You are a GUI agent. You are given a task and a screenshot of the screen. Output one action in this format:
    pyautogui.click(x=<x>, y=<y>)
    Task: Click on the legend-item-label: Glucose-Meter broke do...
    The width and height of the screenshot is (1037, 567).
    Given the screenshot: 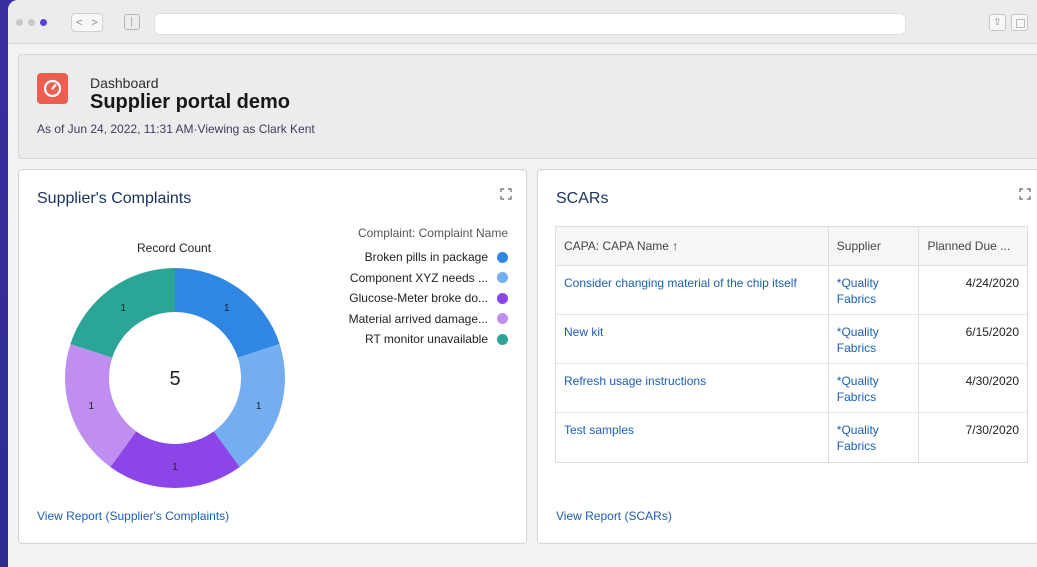 What is the action you would take?
    pyautogui.click(x=418, y=298)
    